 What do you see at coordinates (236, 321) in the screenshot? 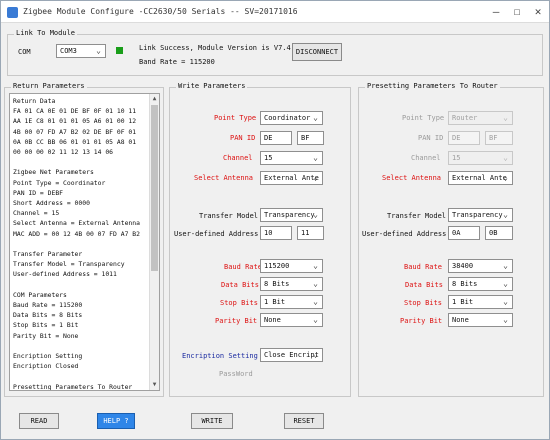
I see `write-parity-label: Parity Bit` at bounding box center [236, 321].